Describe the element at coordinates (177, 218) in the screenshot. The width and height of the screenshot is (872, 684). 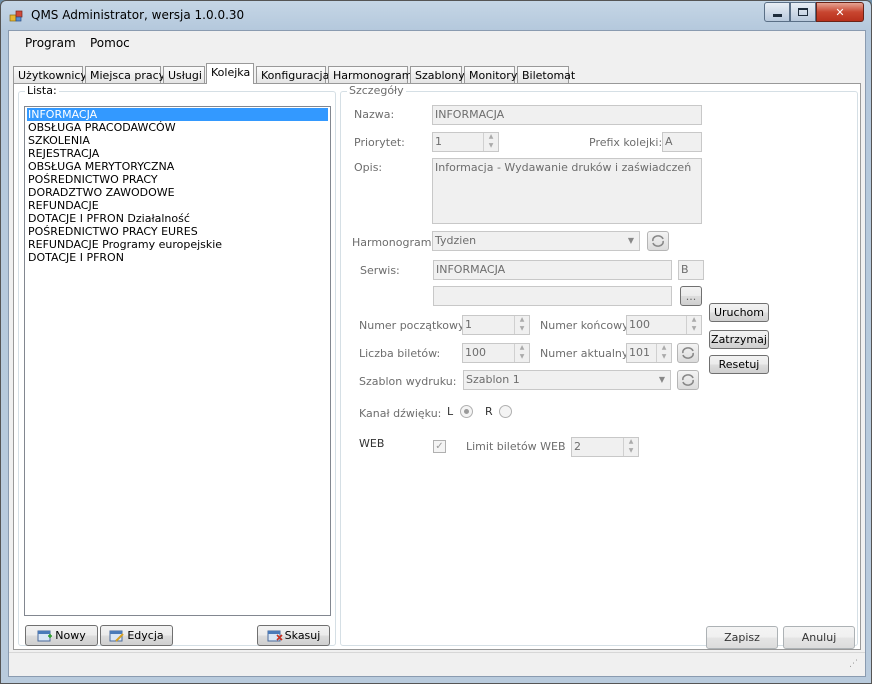
I see `list-item: DOTACJE I PFRON Działalność` at that location.